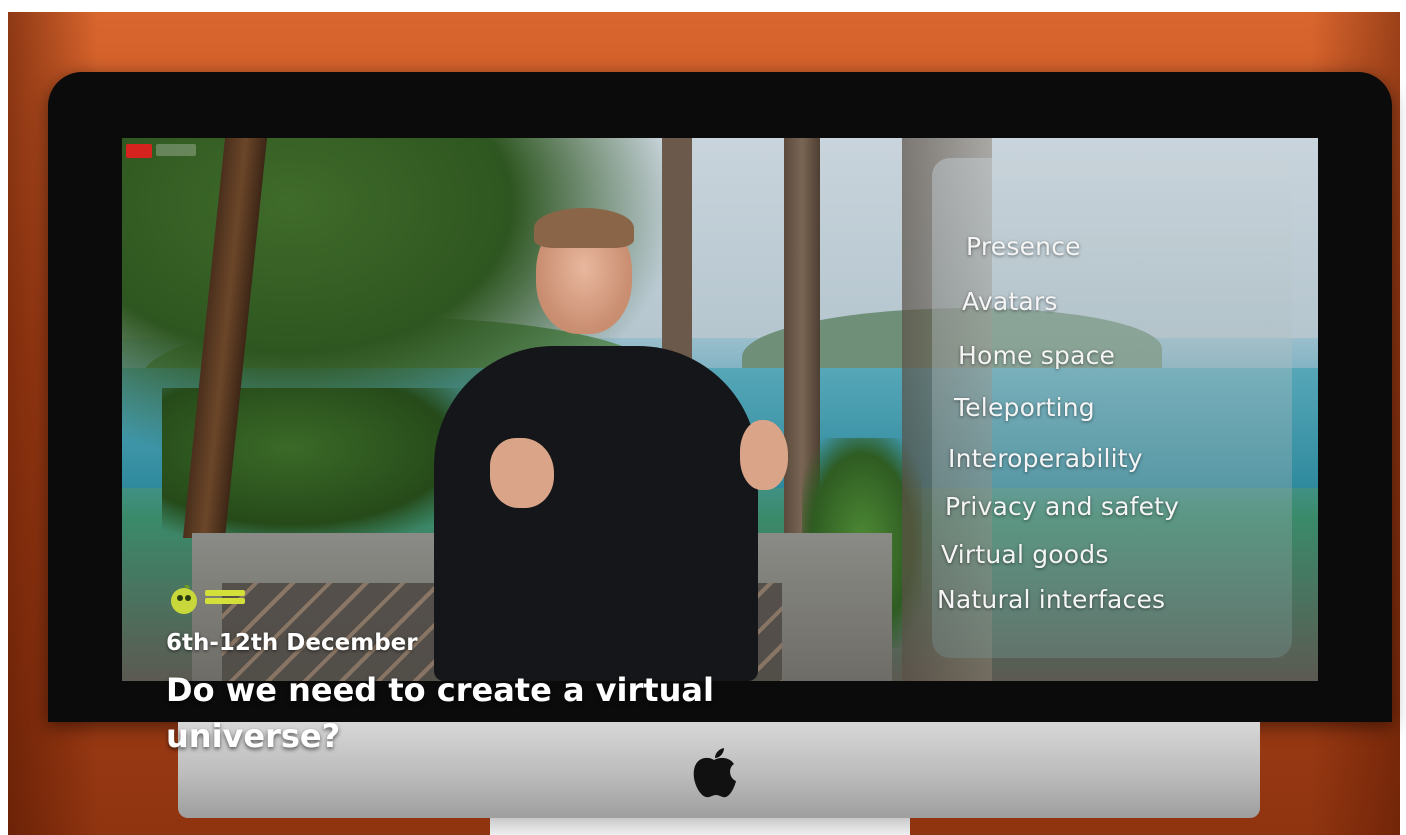  Describe the element at coordinates (522, 473) in the screenshot. I see `presenter-hand-left` at that location.